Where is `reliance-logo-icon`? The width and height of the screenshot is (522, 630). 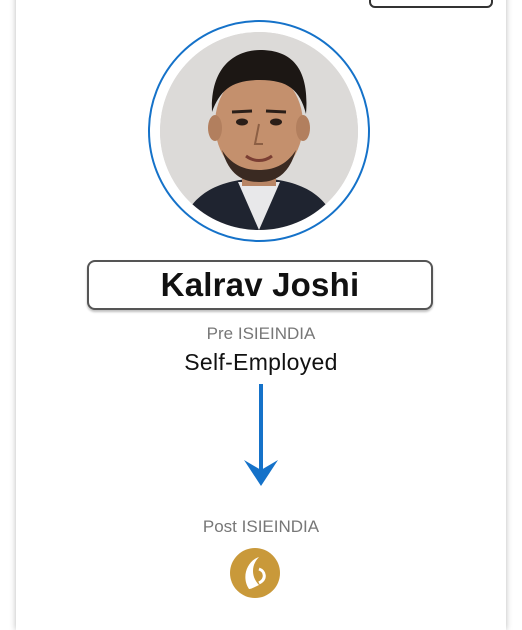
reliance-logo-icon is located at coordinates (255, 573).